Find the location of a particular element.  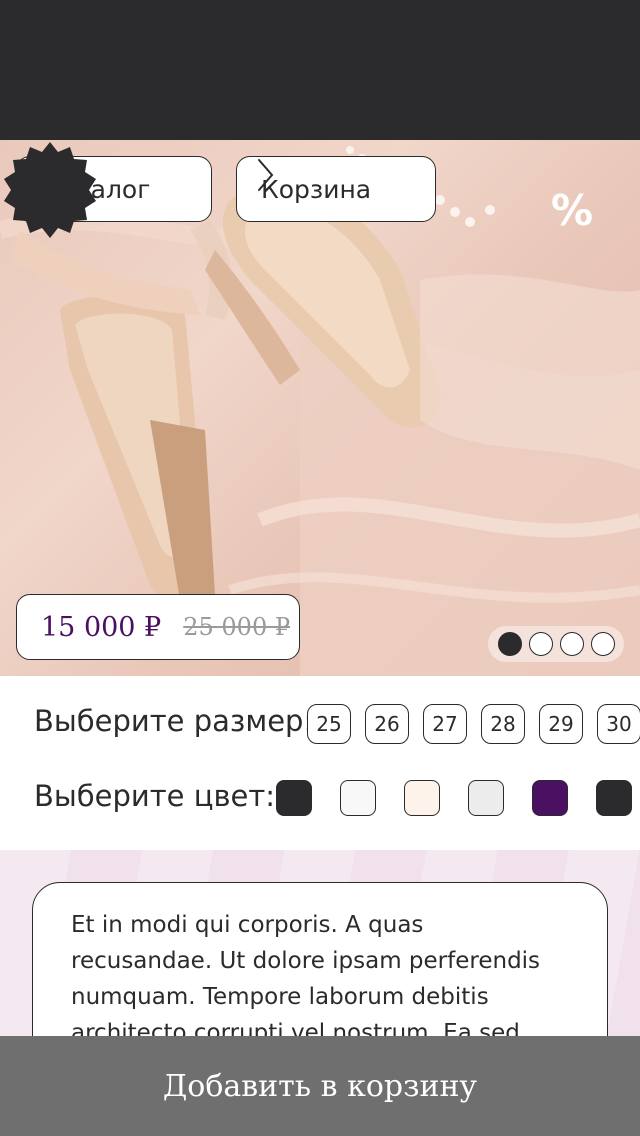

size-option-26: 26 is located at coordinates (387, 724).